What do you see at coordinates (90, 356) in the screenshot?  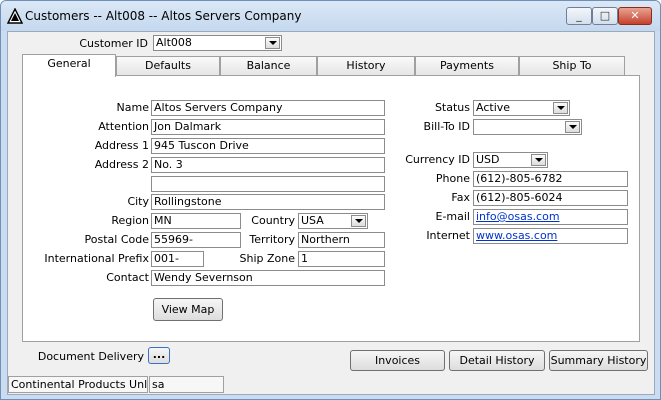 I see `document-delivery-label: Document Delivery` at bounding box center [90, 356].